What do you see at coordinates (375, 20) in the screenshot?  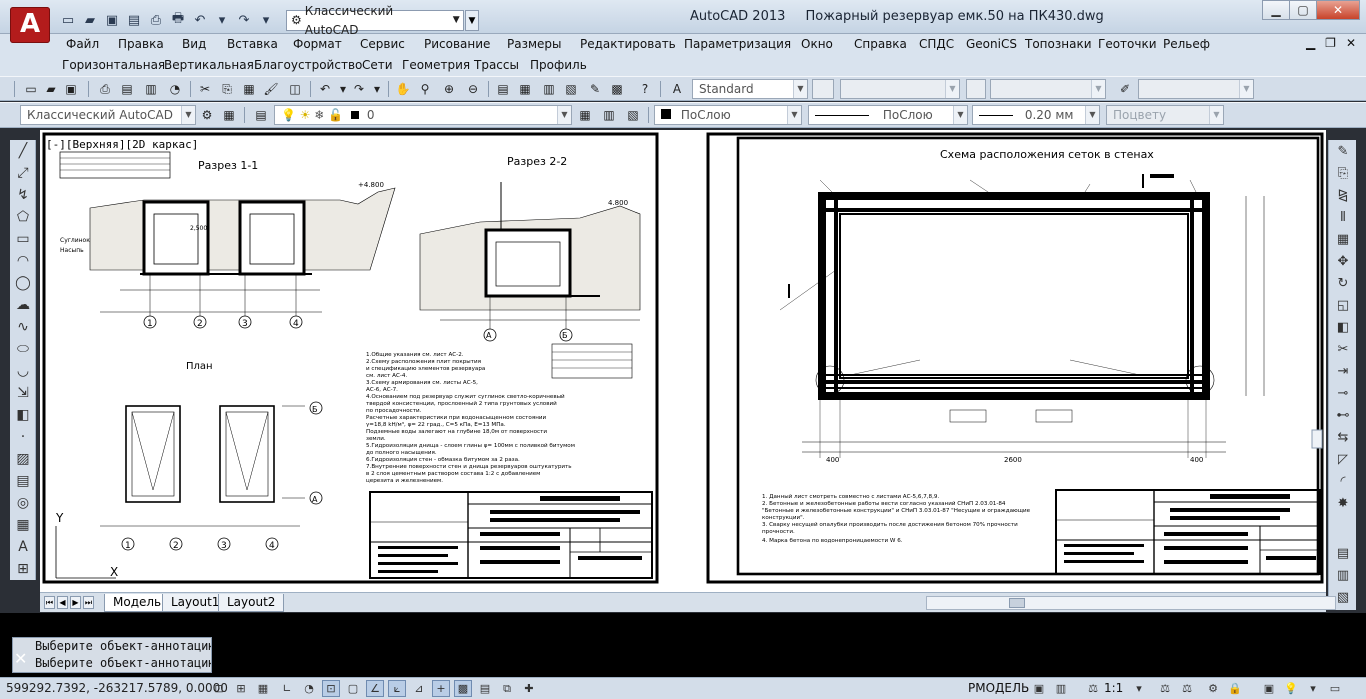 I see `workspace-selector: ⚙ Классический AutoCAD ▼` at bounding box center [375, 20].